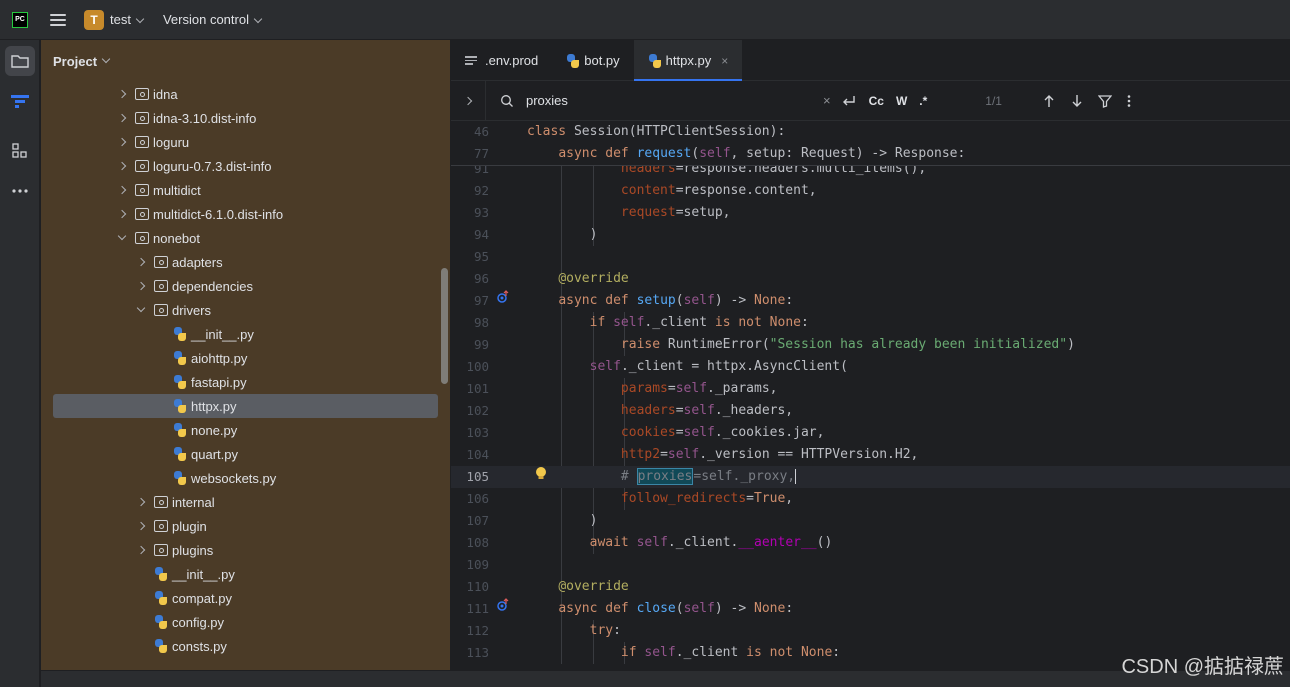  I want to click on project-switcher: test, so click(127, 19).